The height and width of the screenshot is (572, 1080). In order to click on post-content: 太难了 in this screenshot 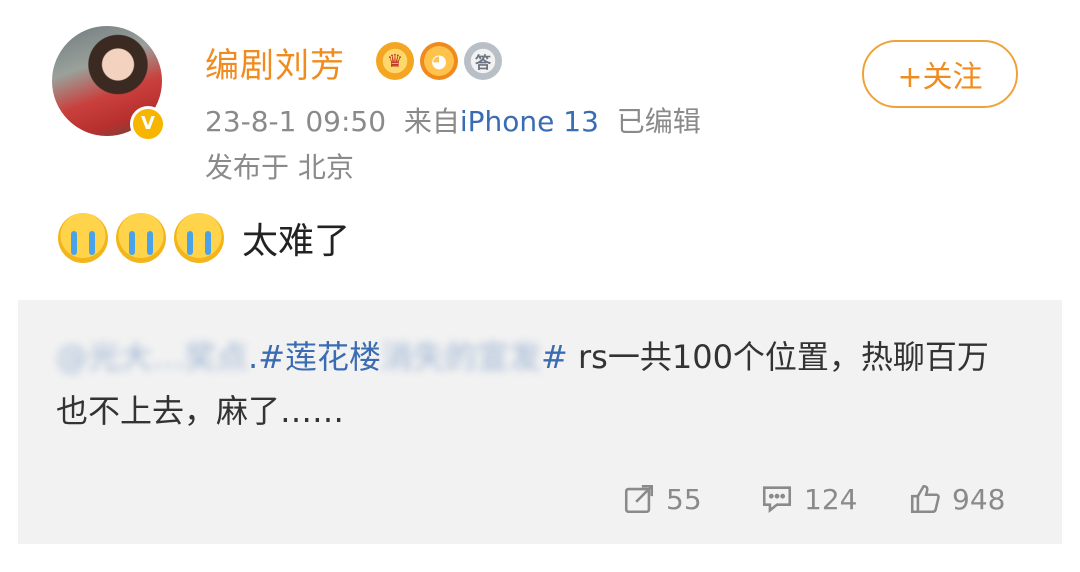, I will do `click(204, 238)`.